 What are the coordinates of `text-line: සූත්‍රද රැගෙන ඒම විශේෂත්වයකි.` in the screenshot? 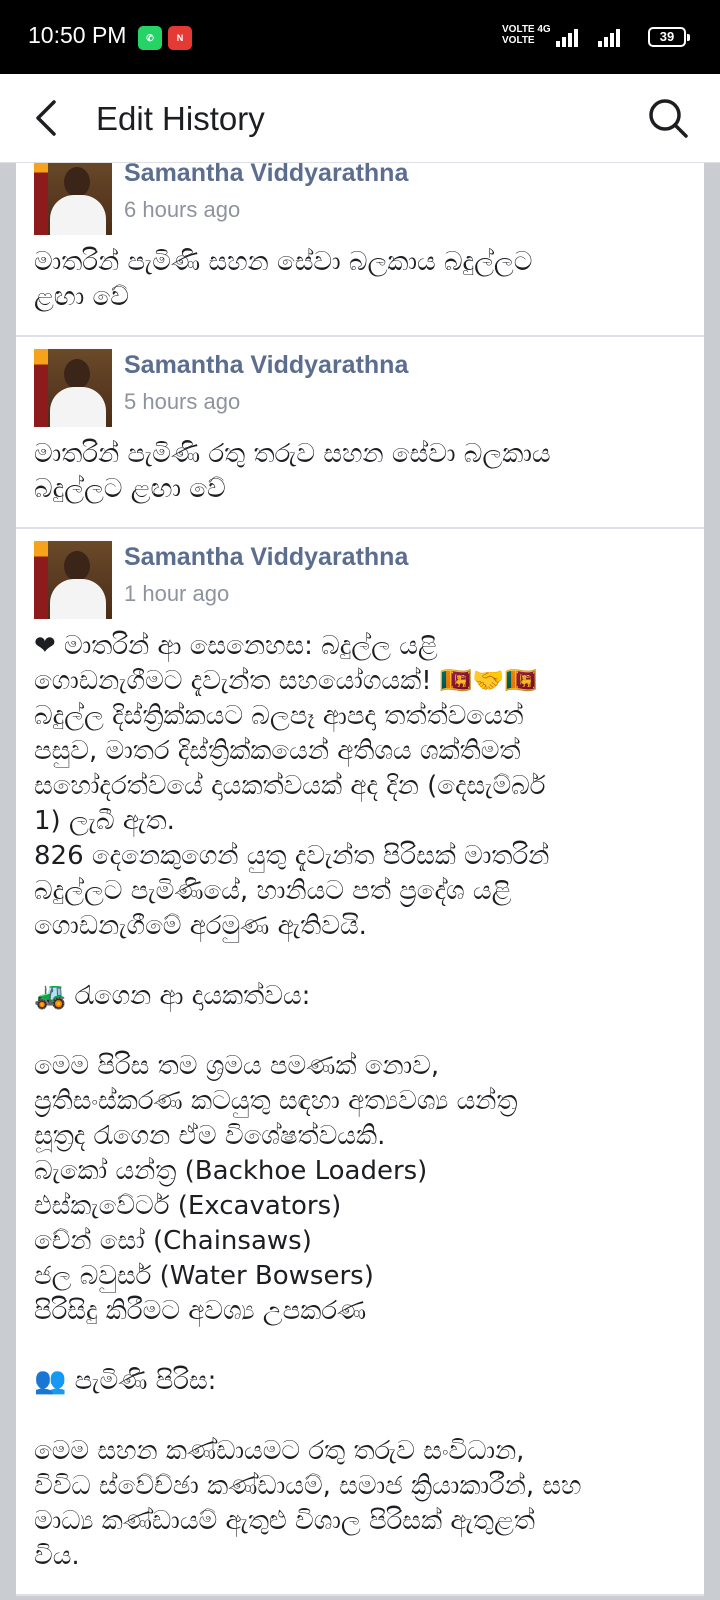 It's located at (210, 1136).